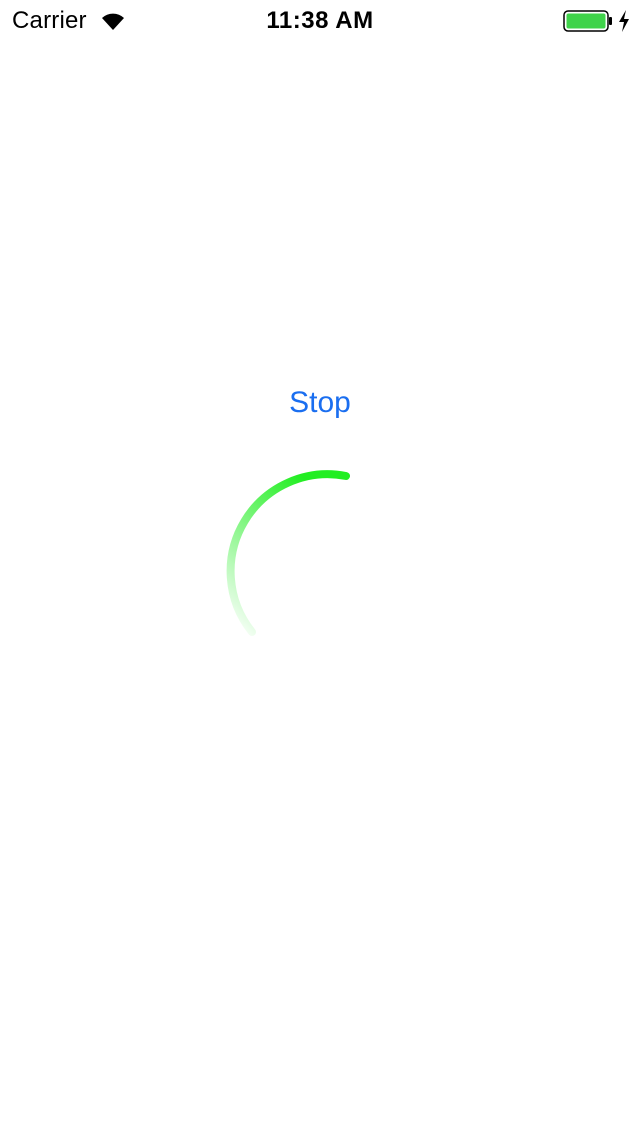  What do you see at coordinates (587, 21) in the screenshot?
I see `battery-icon` at bounding box center [587, 21].